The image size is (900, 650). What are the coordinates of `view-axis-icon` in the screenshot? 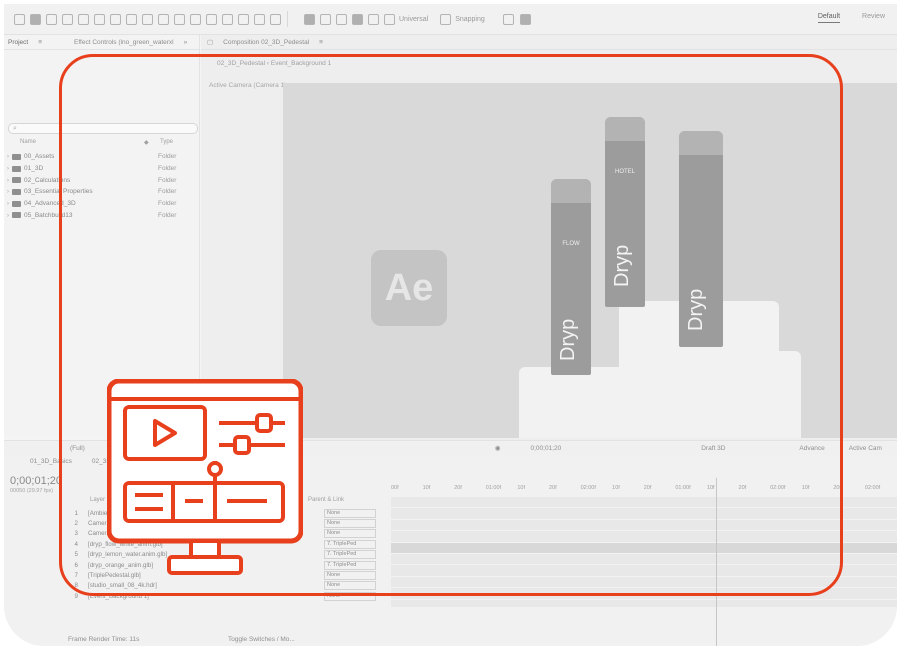 It's located at (341, 19).